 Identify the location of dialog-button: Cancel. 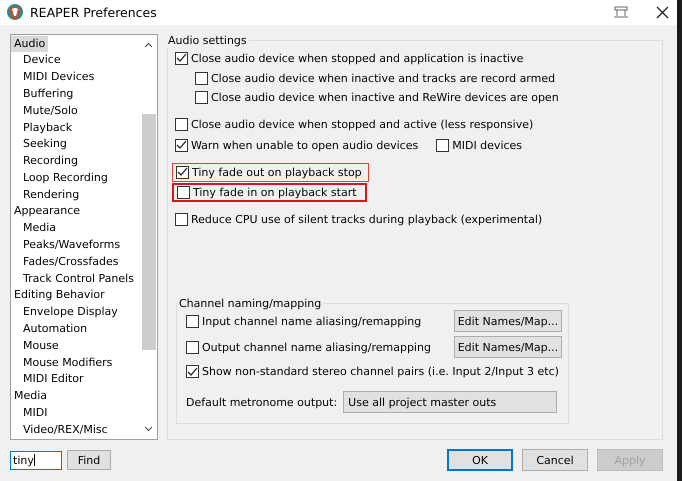
(555, 460).